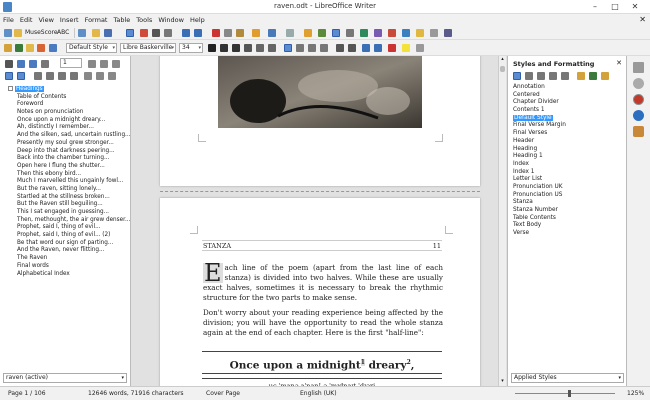 The image size is (650, 400). What do you see at coordinates (635, 393) in the screenshot?
I see `zoom-level: 125%` at bounding box center [635, 393].